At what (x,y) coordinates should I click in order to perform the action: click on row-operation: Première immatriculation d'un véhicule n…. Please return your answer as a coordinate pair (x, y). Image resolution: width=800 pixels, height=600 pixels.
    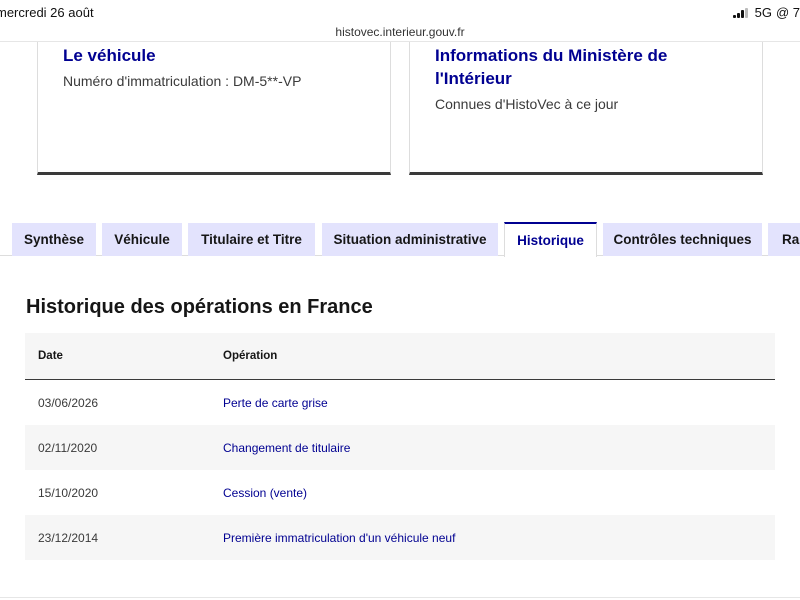
    Looking at the image, I should click on (339, 537).